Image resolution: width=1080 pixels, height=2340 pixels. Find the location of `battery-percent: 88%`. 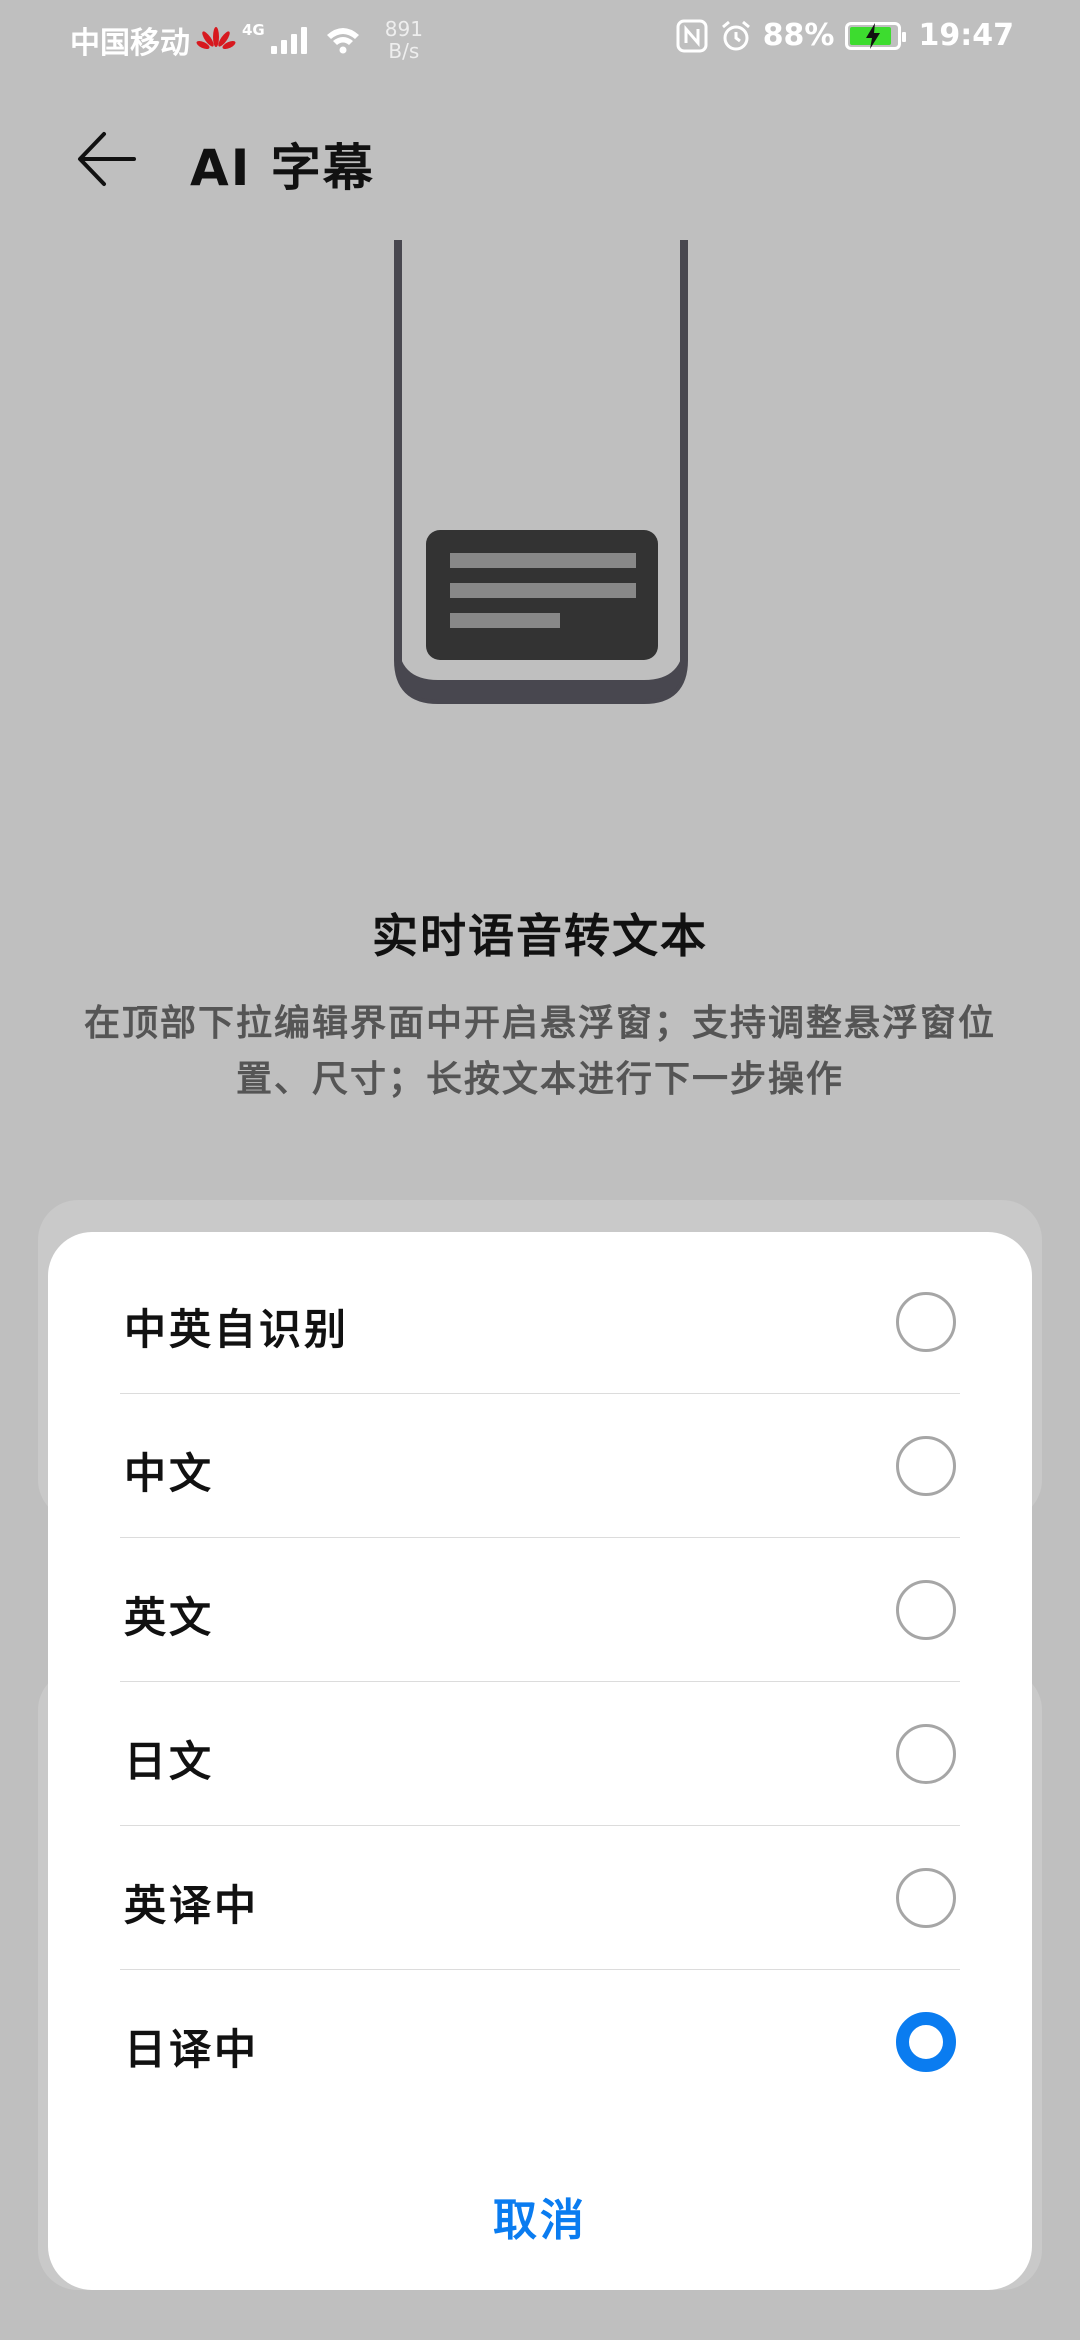

battery-percent: 88% is located at coordinates (798, 35).